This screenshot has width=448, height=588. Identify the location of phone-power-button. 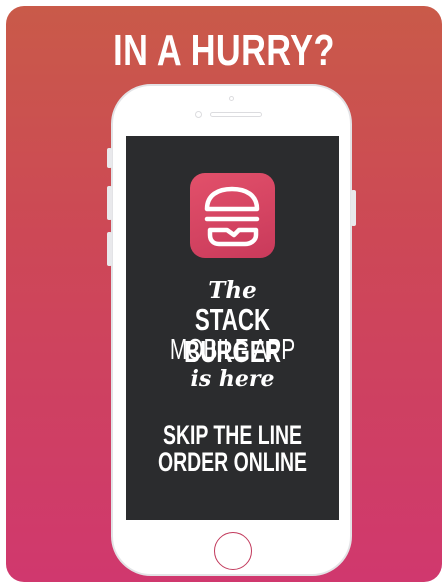
(353, 208).